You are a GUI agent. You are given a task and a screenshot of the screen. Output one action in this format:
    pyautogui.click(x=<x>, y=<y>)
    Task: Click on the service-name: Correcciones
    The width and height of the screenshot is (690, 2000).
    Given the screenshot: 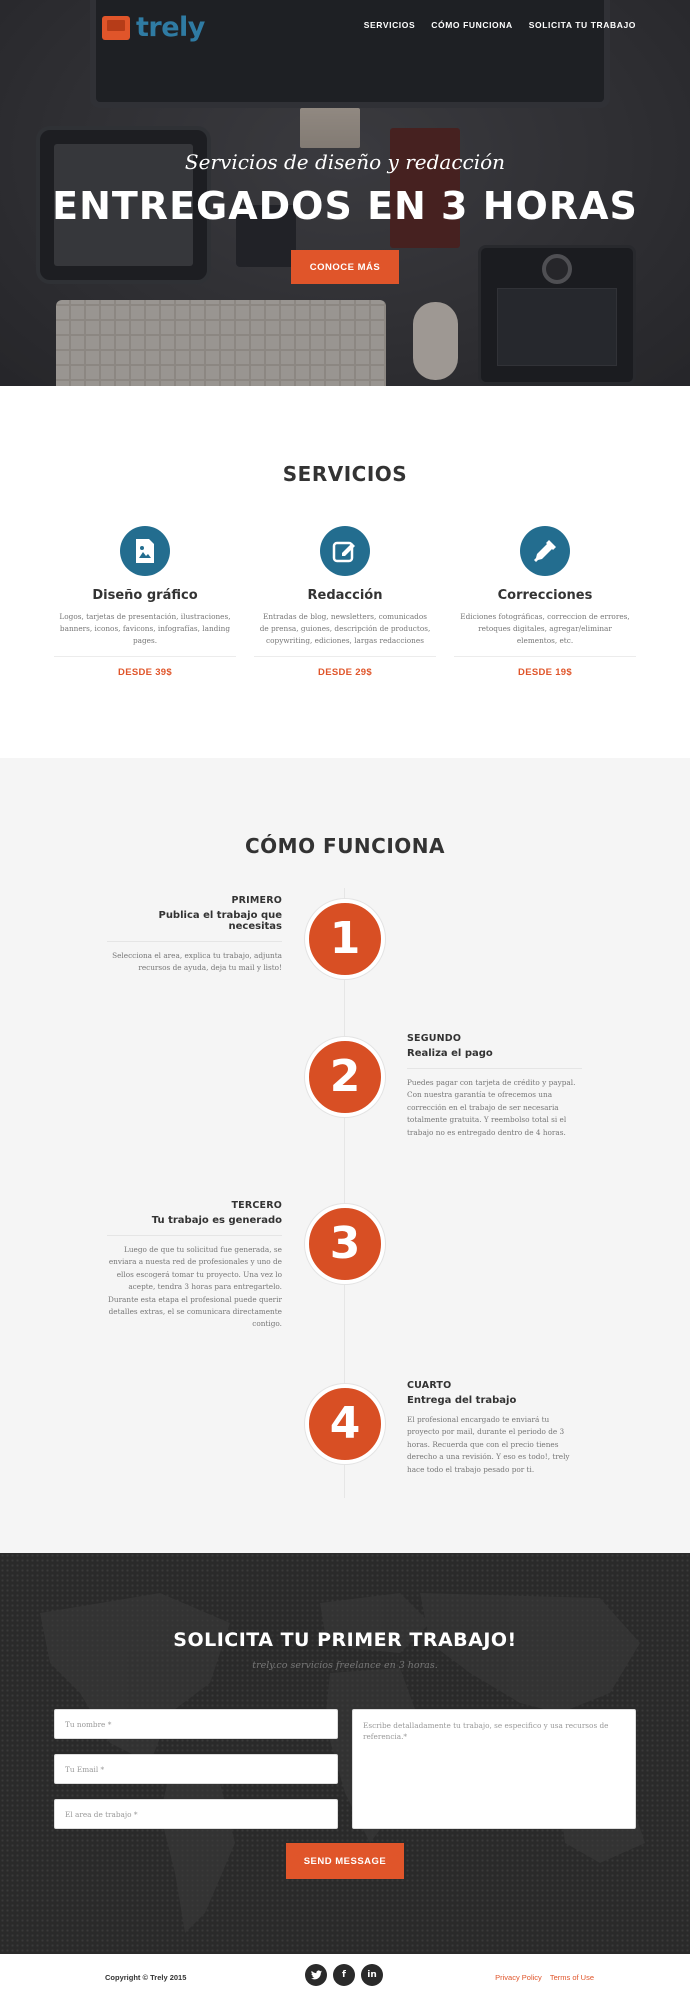 What is the action you would take?
    pyautogui.click(x=545, y=595)
    